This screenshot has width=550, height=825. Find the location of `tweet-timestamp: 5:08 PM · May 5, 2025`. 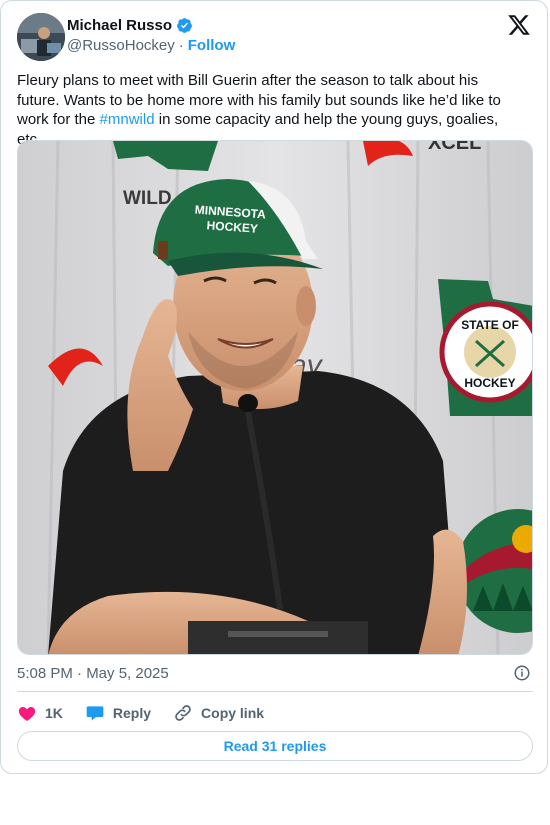

tweet-timestamp: 5:08 PM · May 5, 2025 is located at coordinates (93, 673).